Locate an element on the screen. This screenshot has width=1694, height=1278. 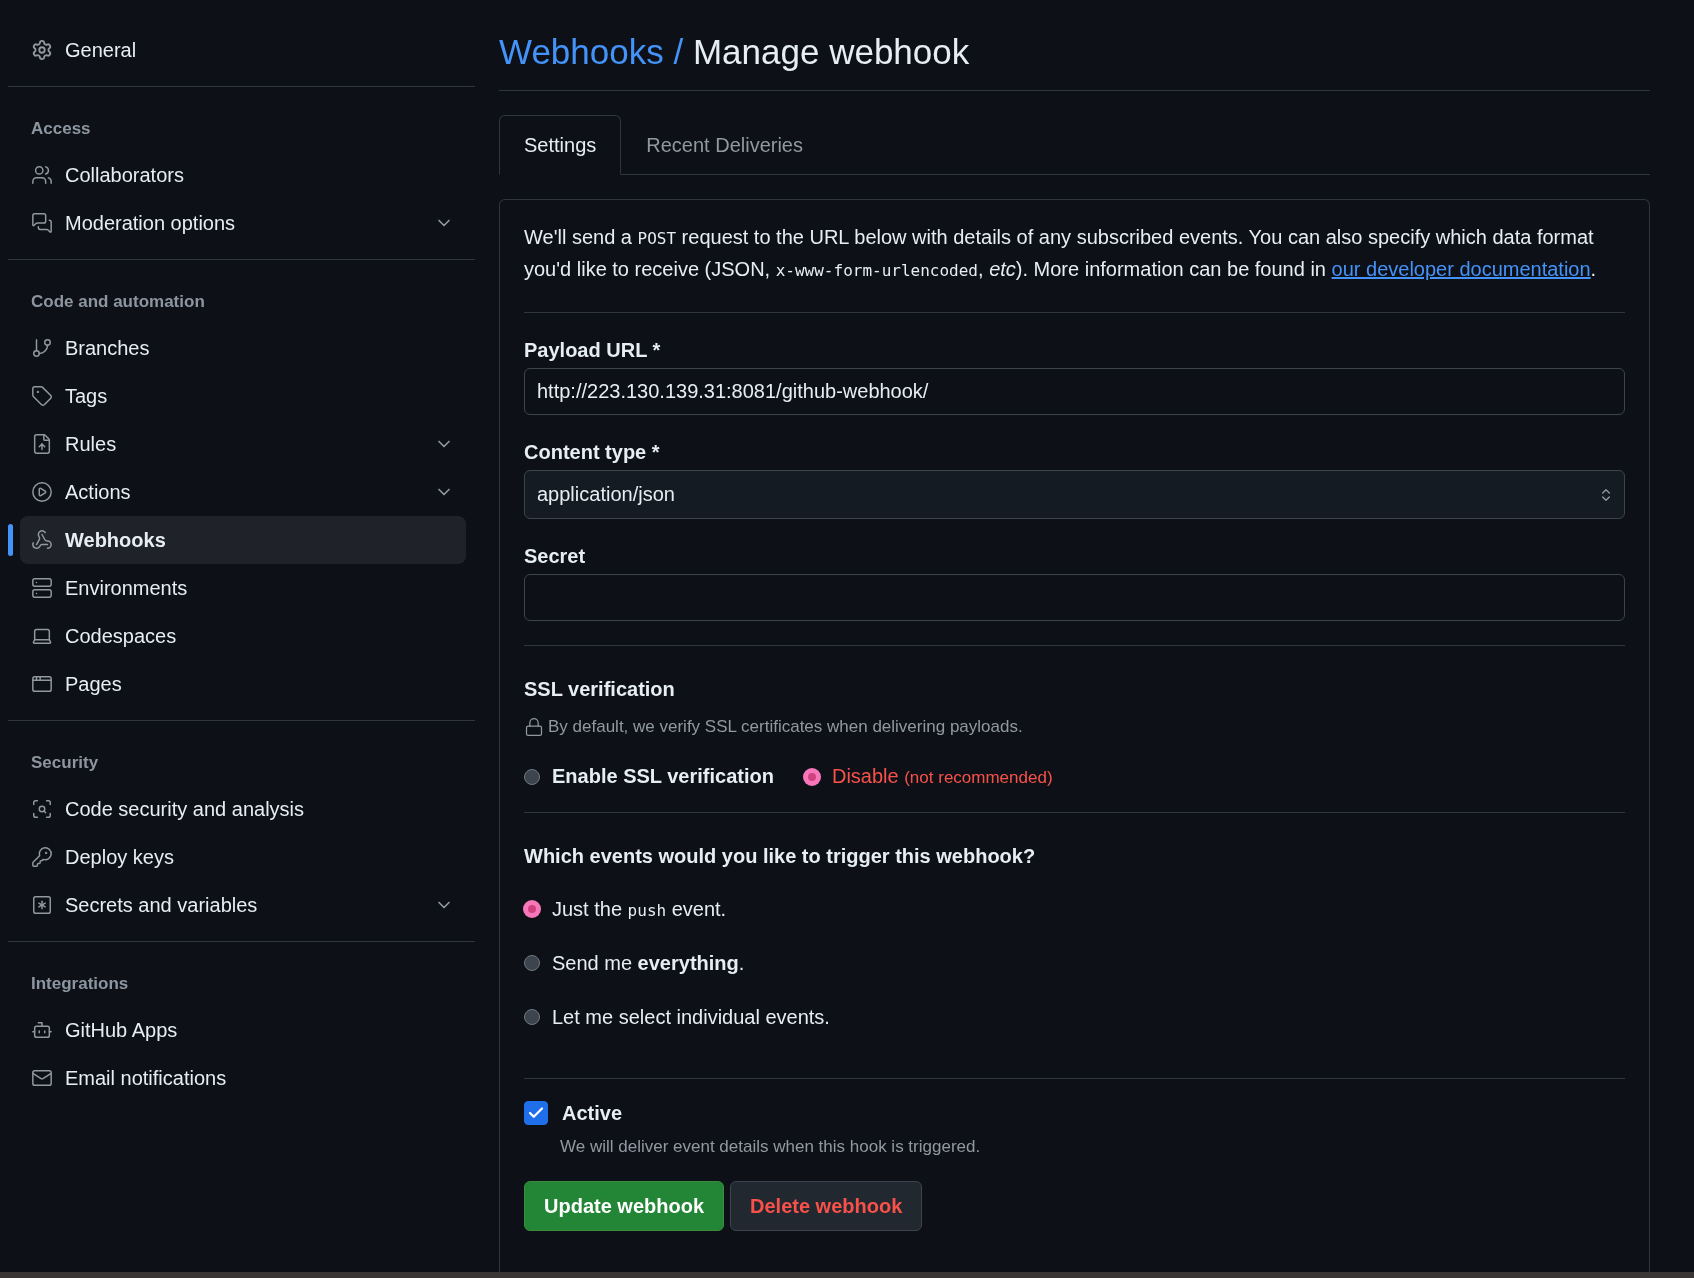
checkbox-hint: We will deliver event details when this hook is triggered. is located at coordinates (771, 1147).